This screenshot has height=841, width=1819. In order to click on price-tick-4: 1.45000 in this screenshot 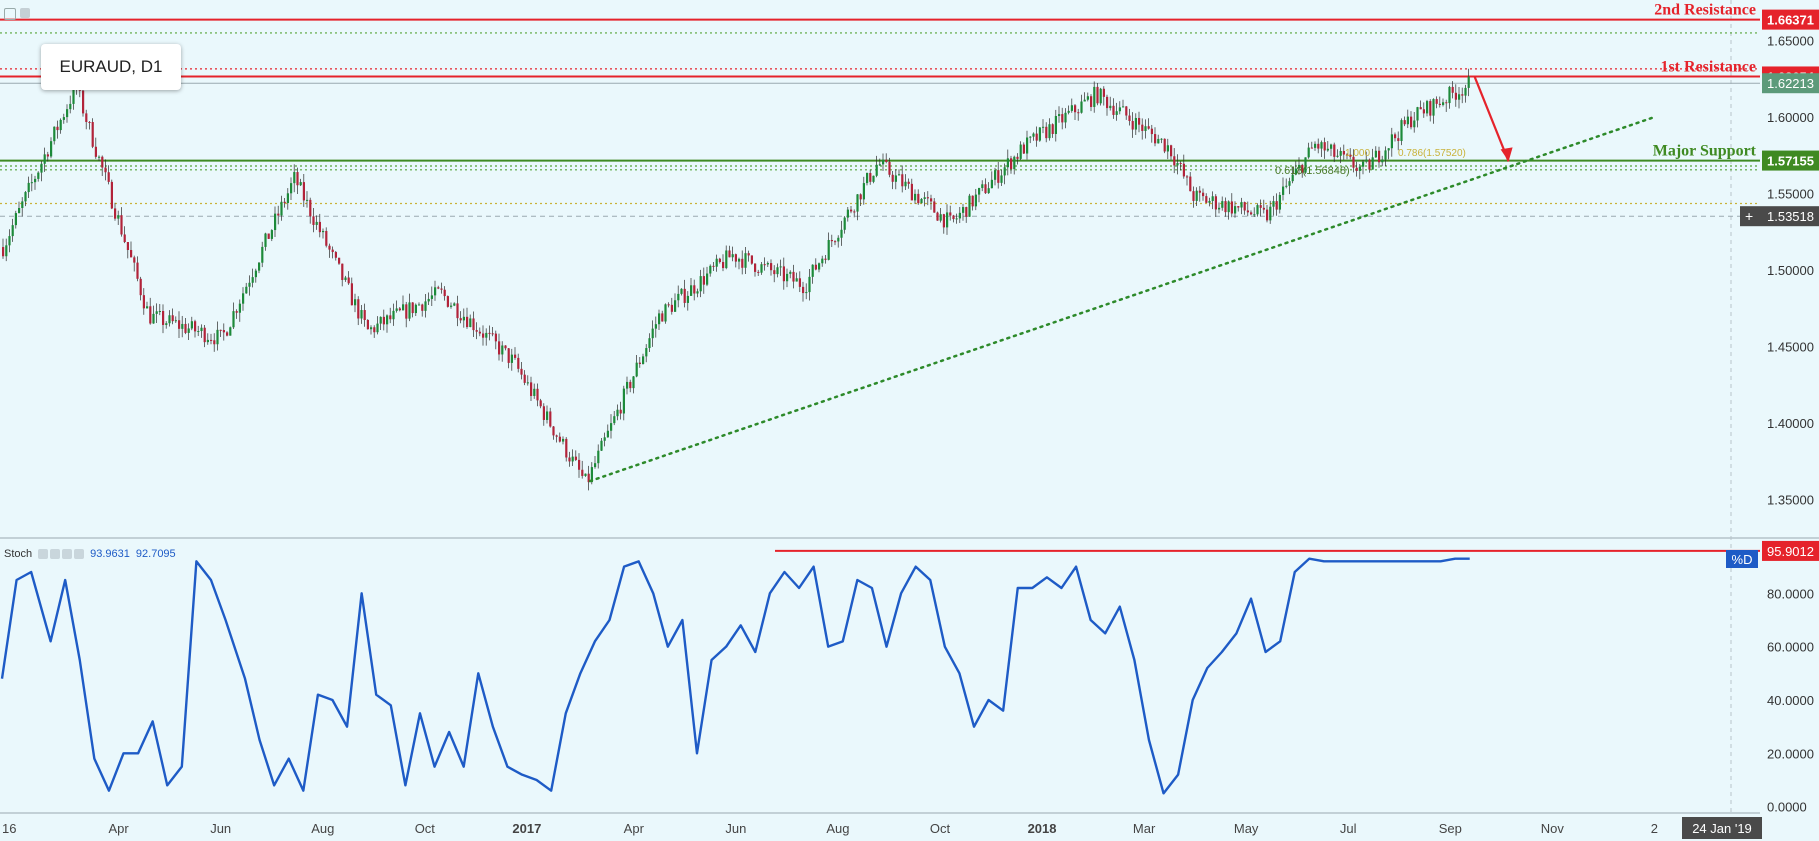, I will do `click(1790, 346)`.